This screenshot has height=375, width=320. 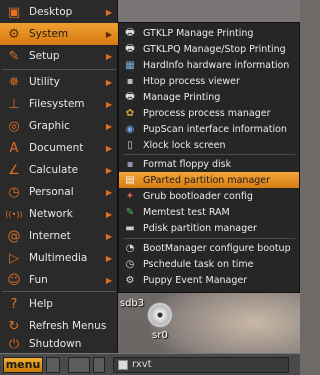 I want to click on grub-icon: ✦, so click(x=130, y=196).